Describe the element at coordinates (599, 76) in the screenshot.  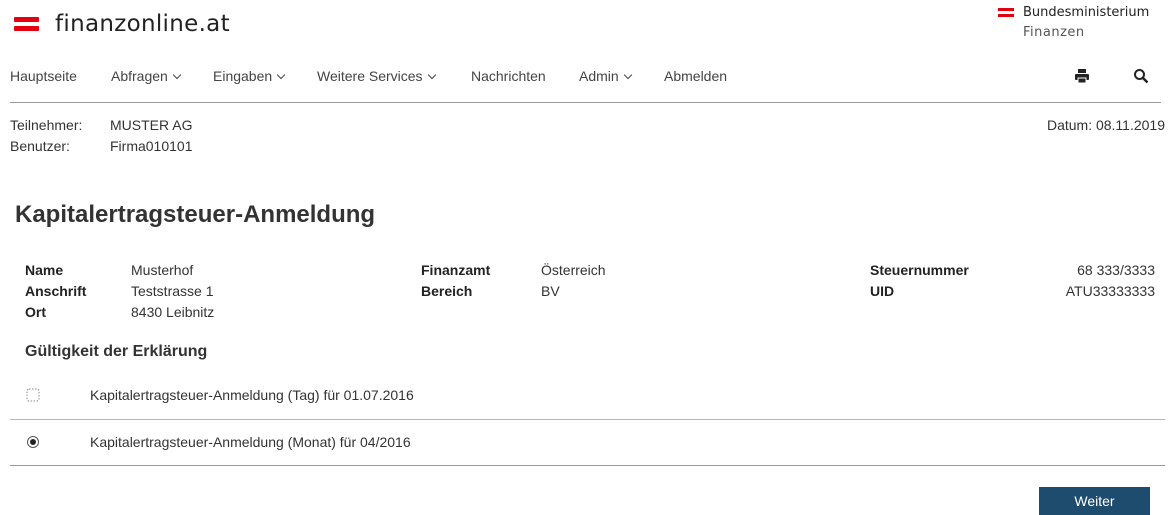
I see `nav-label: Admin` at that location.